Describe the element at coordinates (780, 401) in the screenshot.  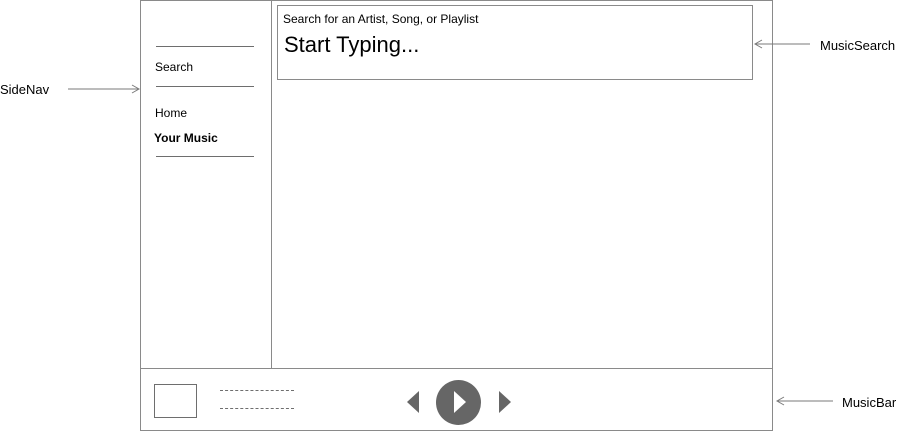
I see `arrow-head-musicbar` at that location.